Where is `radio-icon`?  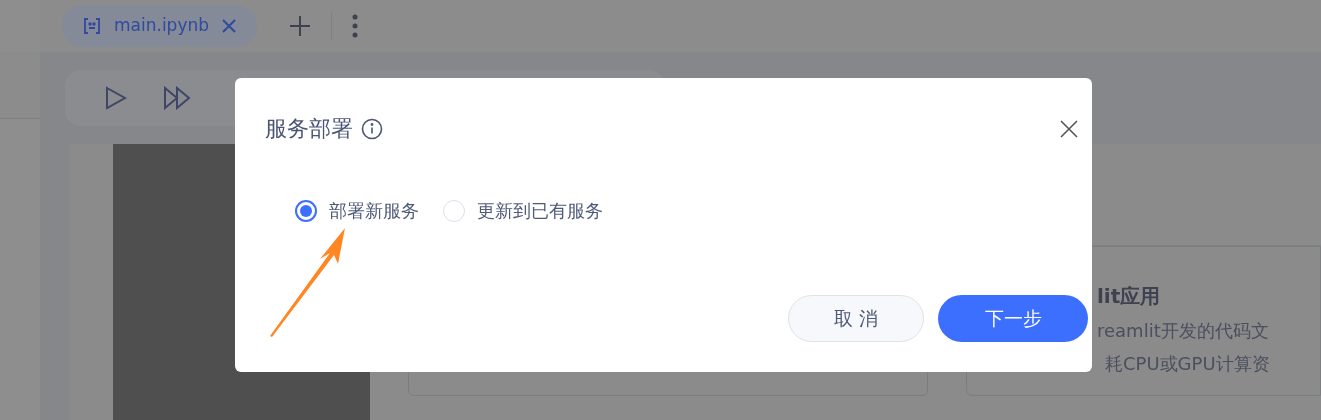
radio-icon is located at coordinates (306, 210).